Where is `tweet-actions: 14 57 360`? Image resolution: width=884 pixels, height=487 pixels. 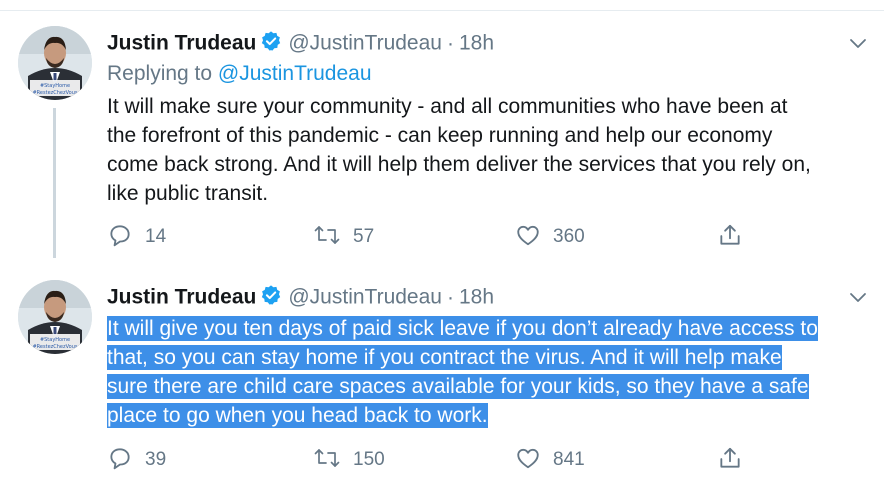 tweet-actions: 14 57 360 is located at coordinates (427, 237).